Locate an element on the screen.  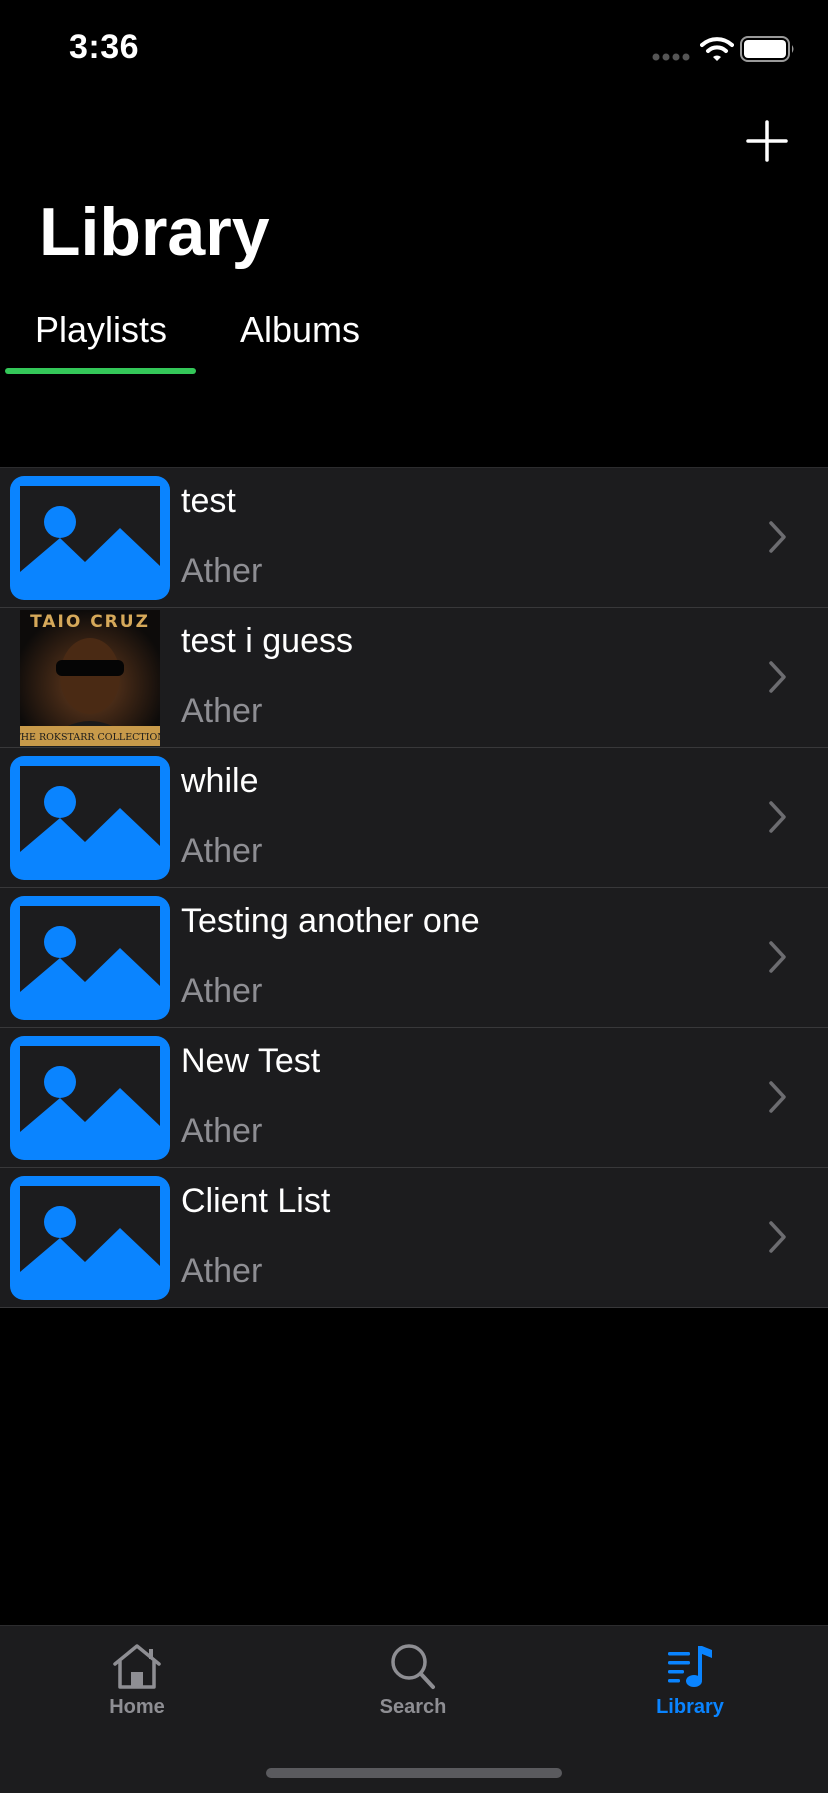
tab-bar-library: Library is located at coordinates (690, 1697).